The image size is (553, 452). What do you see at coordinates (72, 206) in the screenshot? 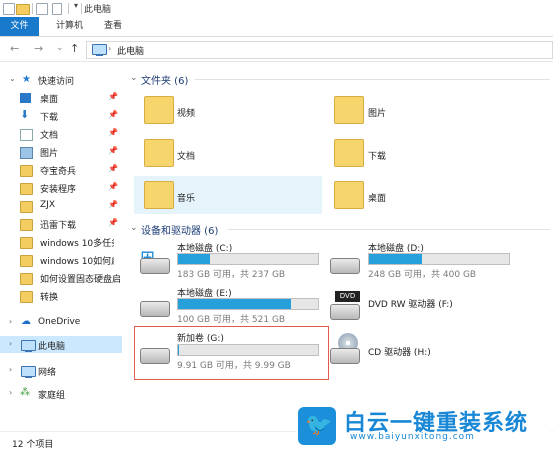
I see `sidebar-item-folder: ZJX 📌` at bounding box center [72, 206].